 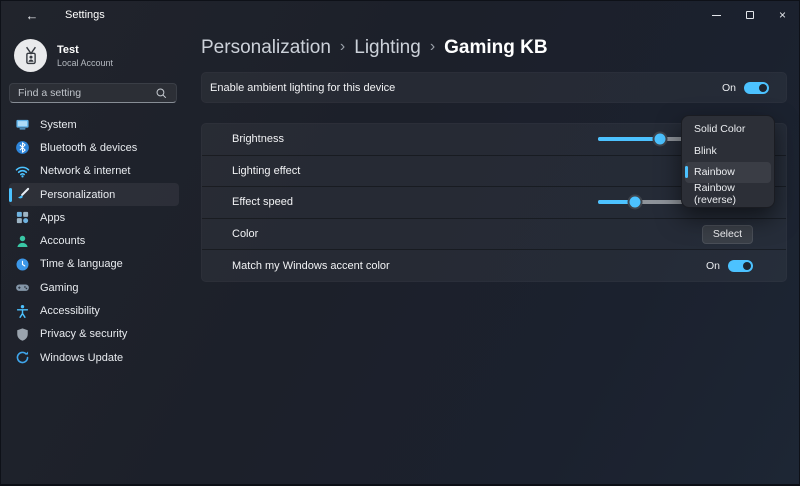 What do you see at coordinates (58, 124) in the screenshot?
I see `sidebar-item-label: System` at bounding box center [58, 124].